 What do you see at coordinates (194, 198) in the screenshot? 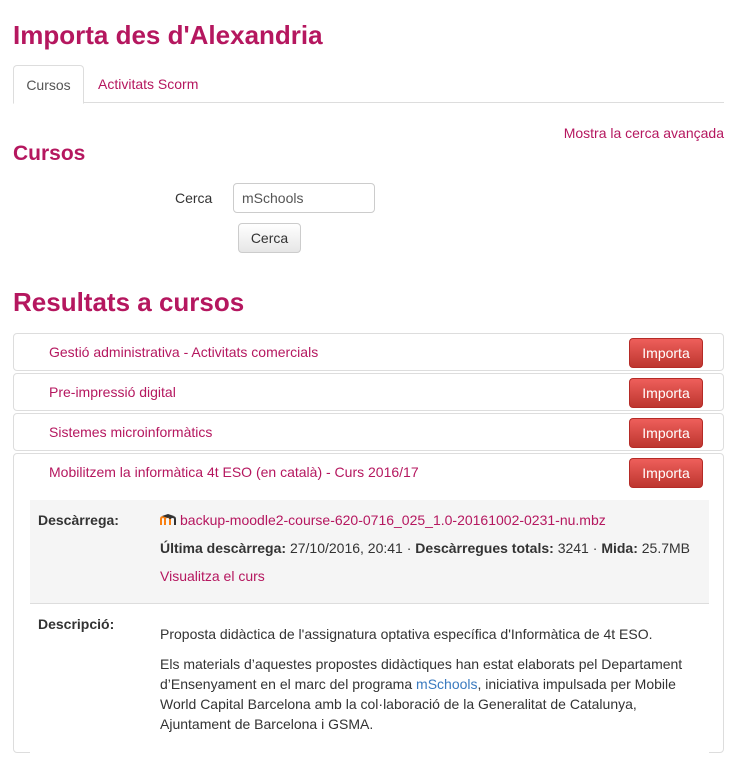
I see `search-label: Cerca` at bounding box center [194, 198].